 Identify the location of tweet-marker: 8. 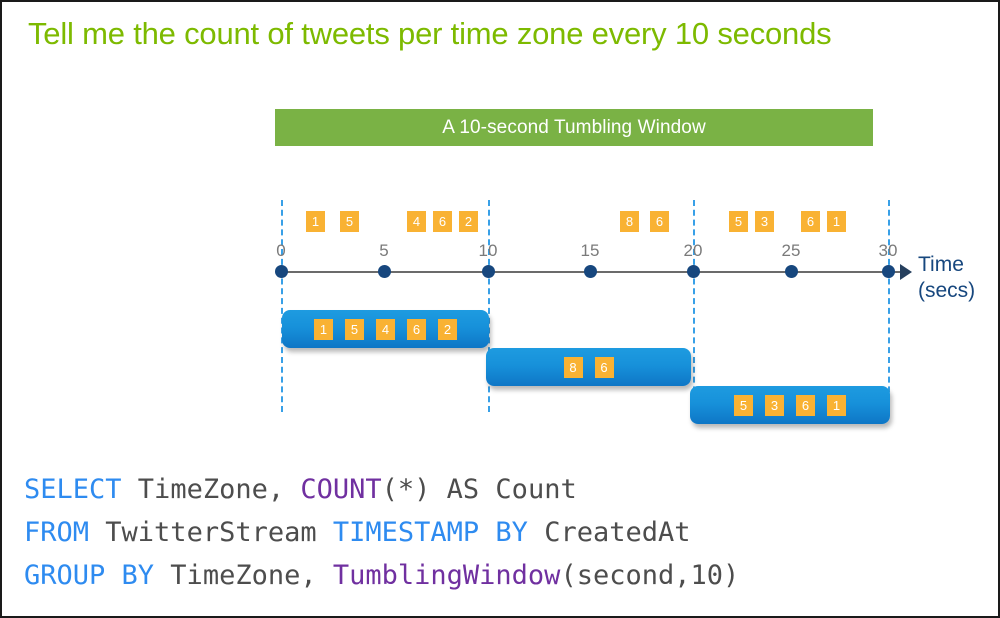
(629, 221).